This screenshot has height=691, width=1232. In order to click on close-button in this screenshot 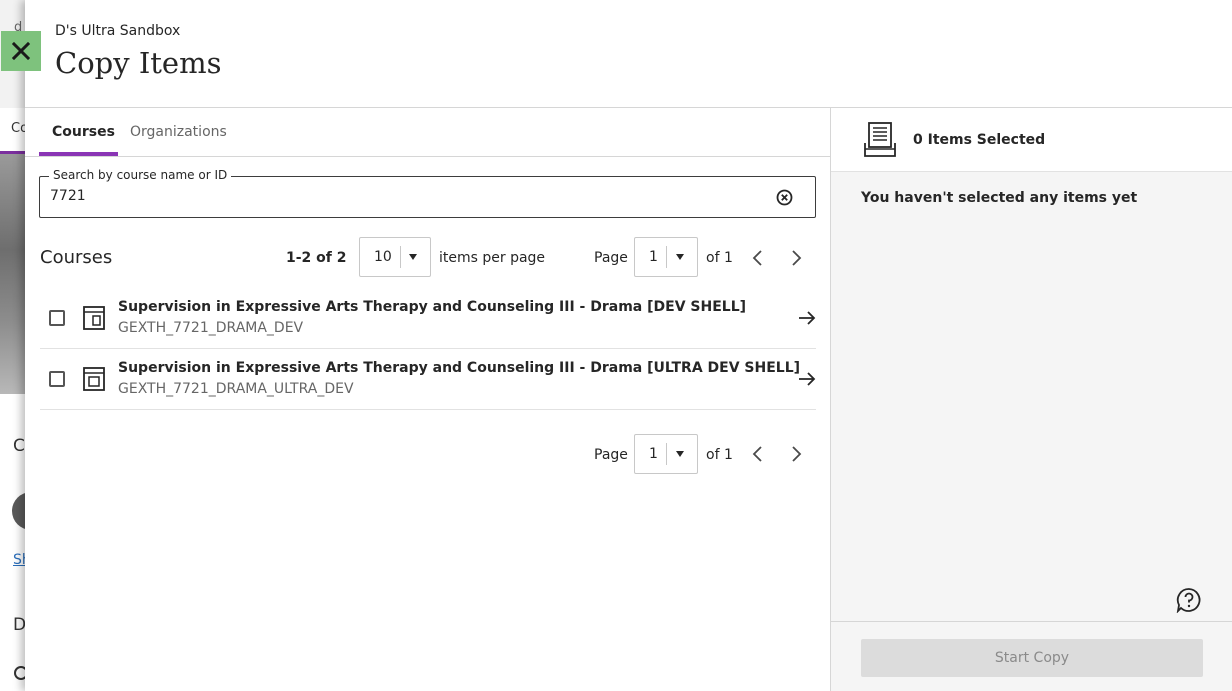, I will do `click(21, 51)`.